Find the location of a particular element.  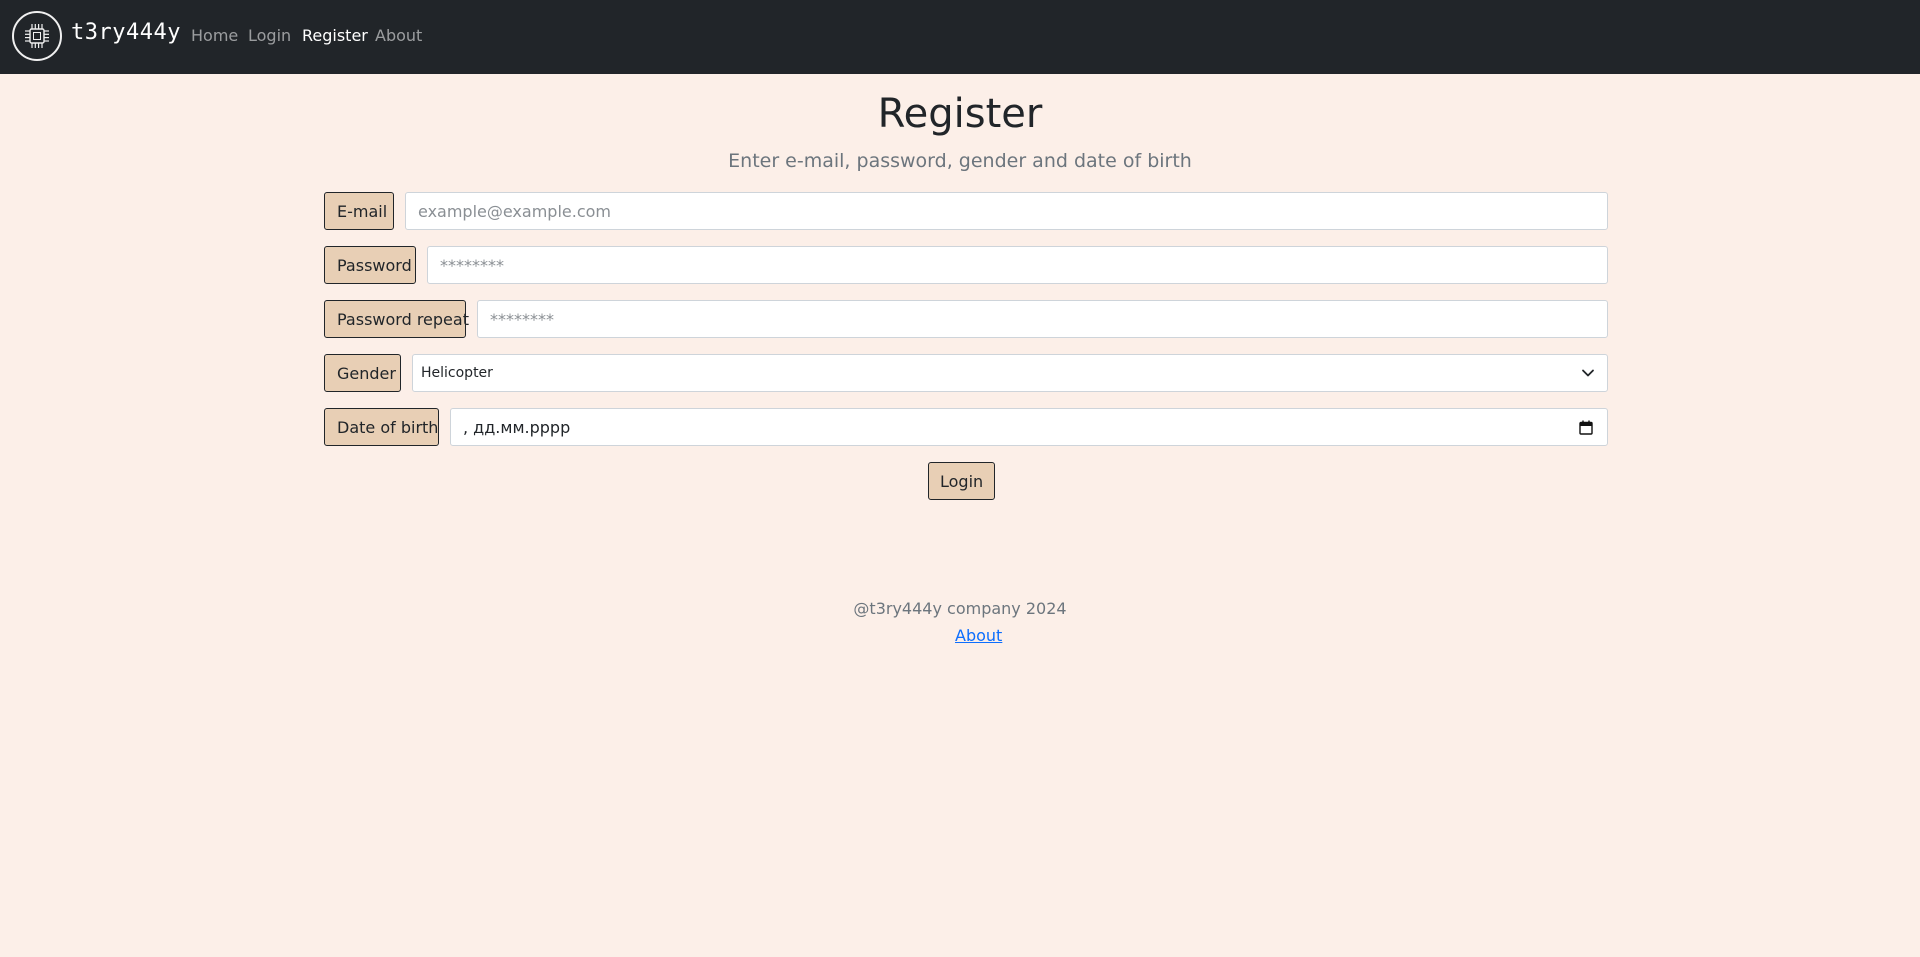

gender-row: Gender Helicopter is located at coordinates (966, 373).